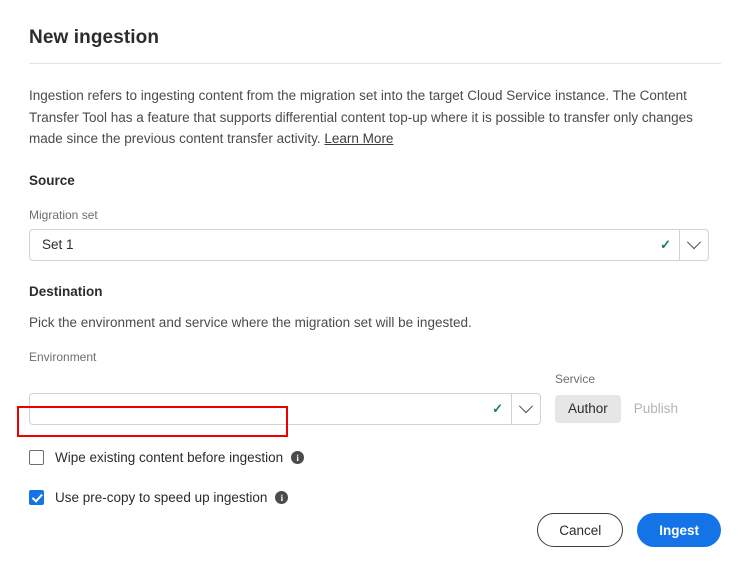 Image resolution: width=750 pixels, height=577 pixels. What do you see at coordinates (36, 497) in the screenshot?
I see `use-precopy-checkbox` at bounding box center [36, 497].